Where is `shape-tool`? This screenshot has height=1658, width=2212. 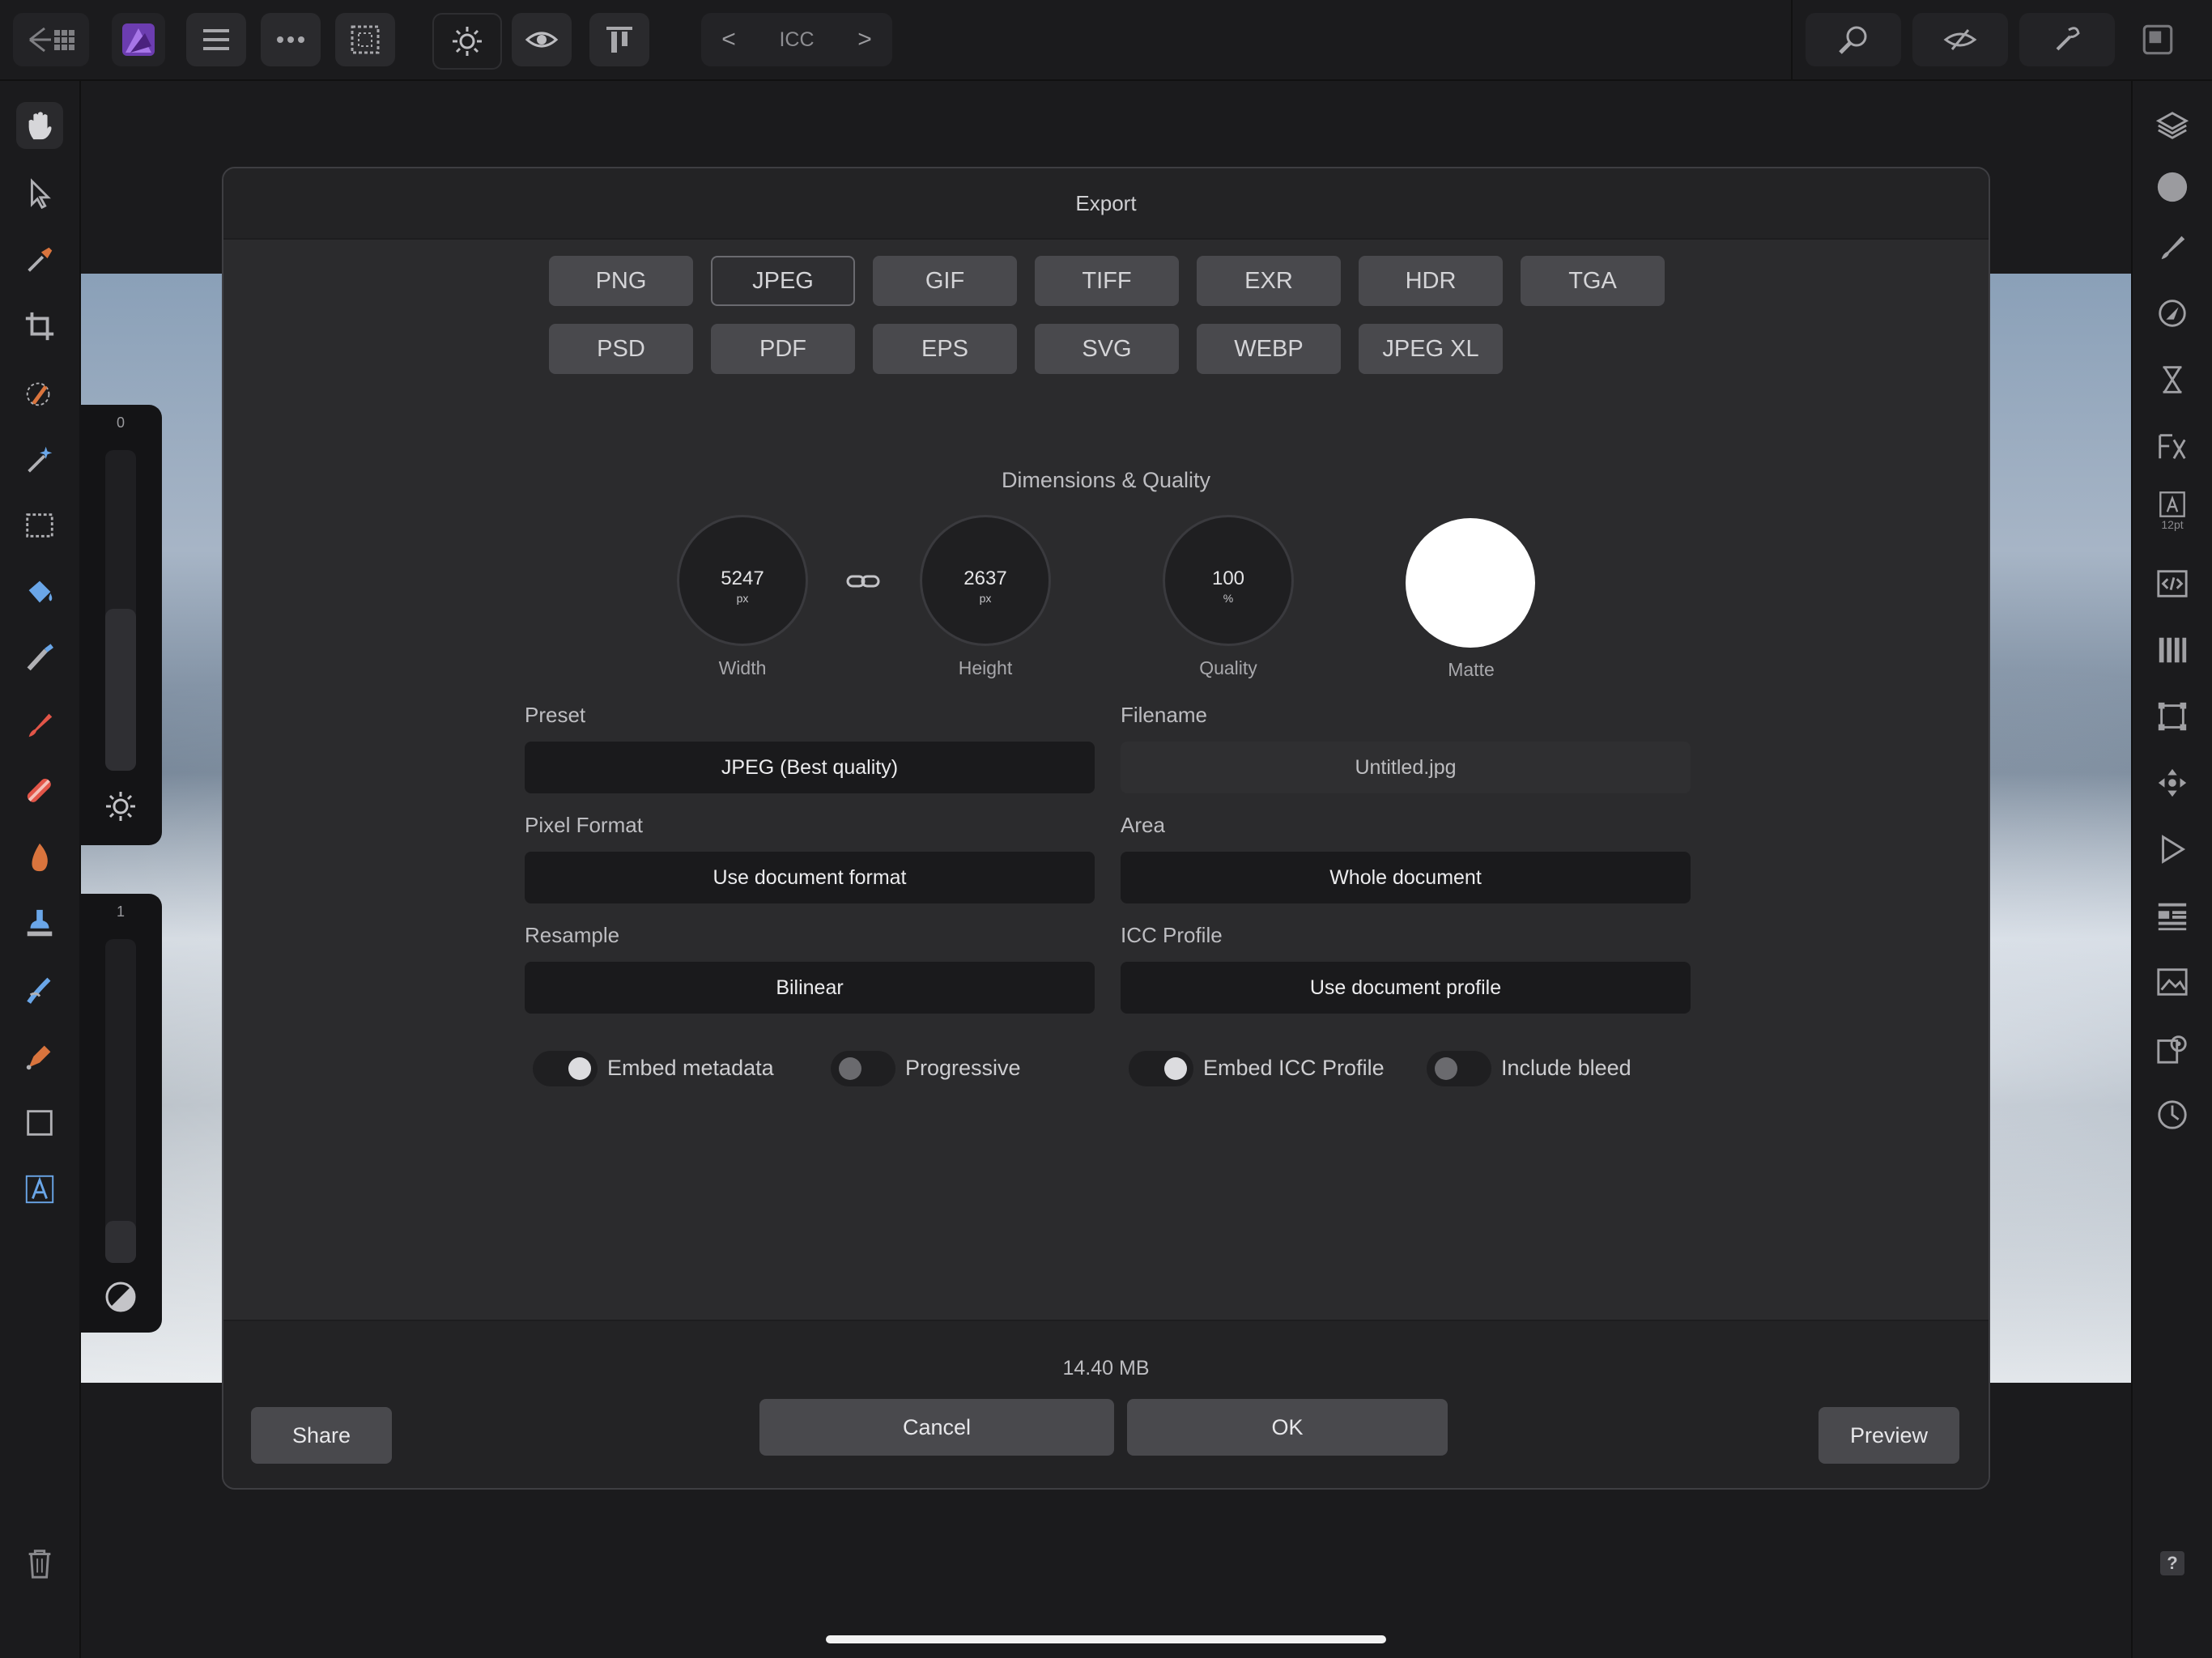
shape-tool is located at coordinates (39, 1122).